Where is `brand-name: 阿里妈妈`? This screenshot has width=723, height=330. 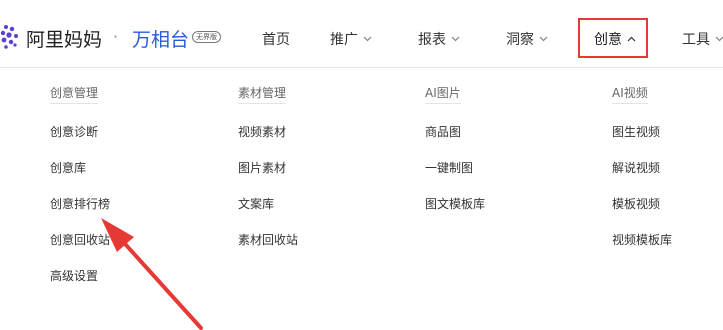
brand-name: 阿里妈妈 is located at coordinates (64, 38).